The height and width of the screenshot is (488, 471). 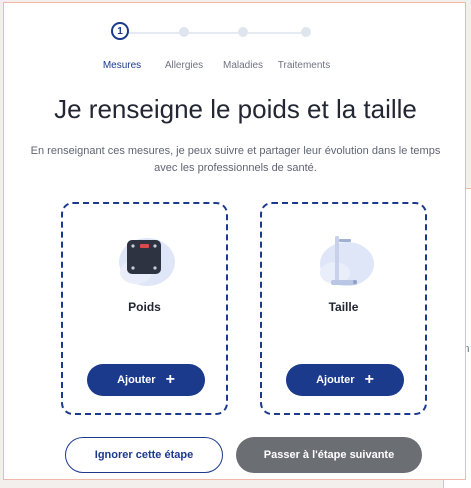 I want to click on skip-step-button: Ignorer cette étape, so click(x=144, y=455).